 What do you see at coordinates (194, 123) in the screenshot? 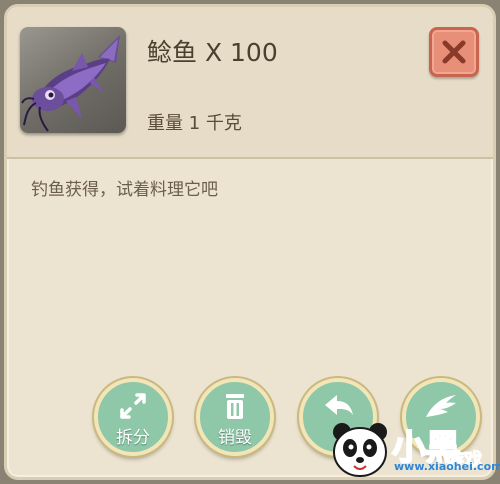
I see `item-weight: 重量 1 千克` at bounding box center [194, 123].